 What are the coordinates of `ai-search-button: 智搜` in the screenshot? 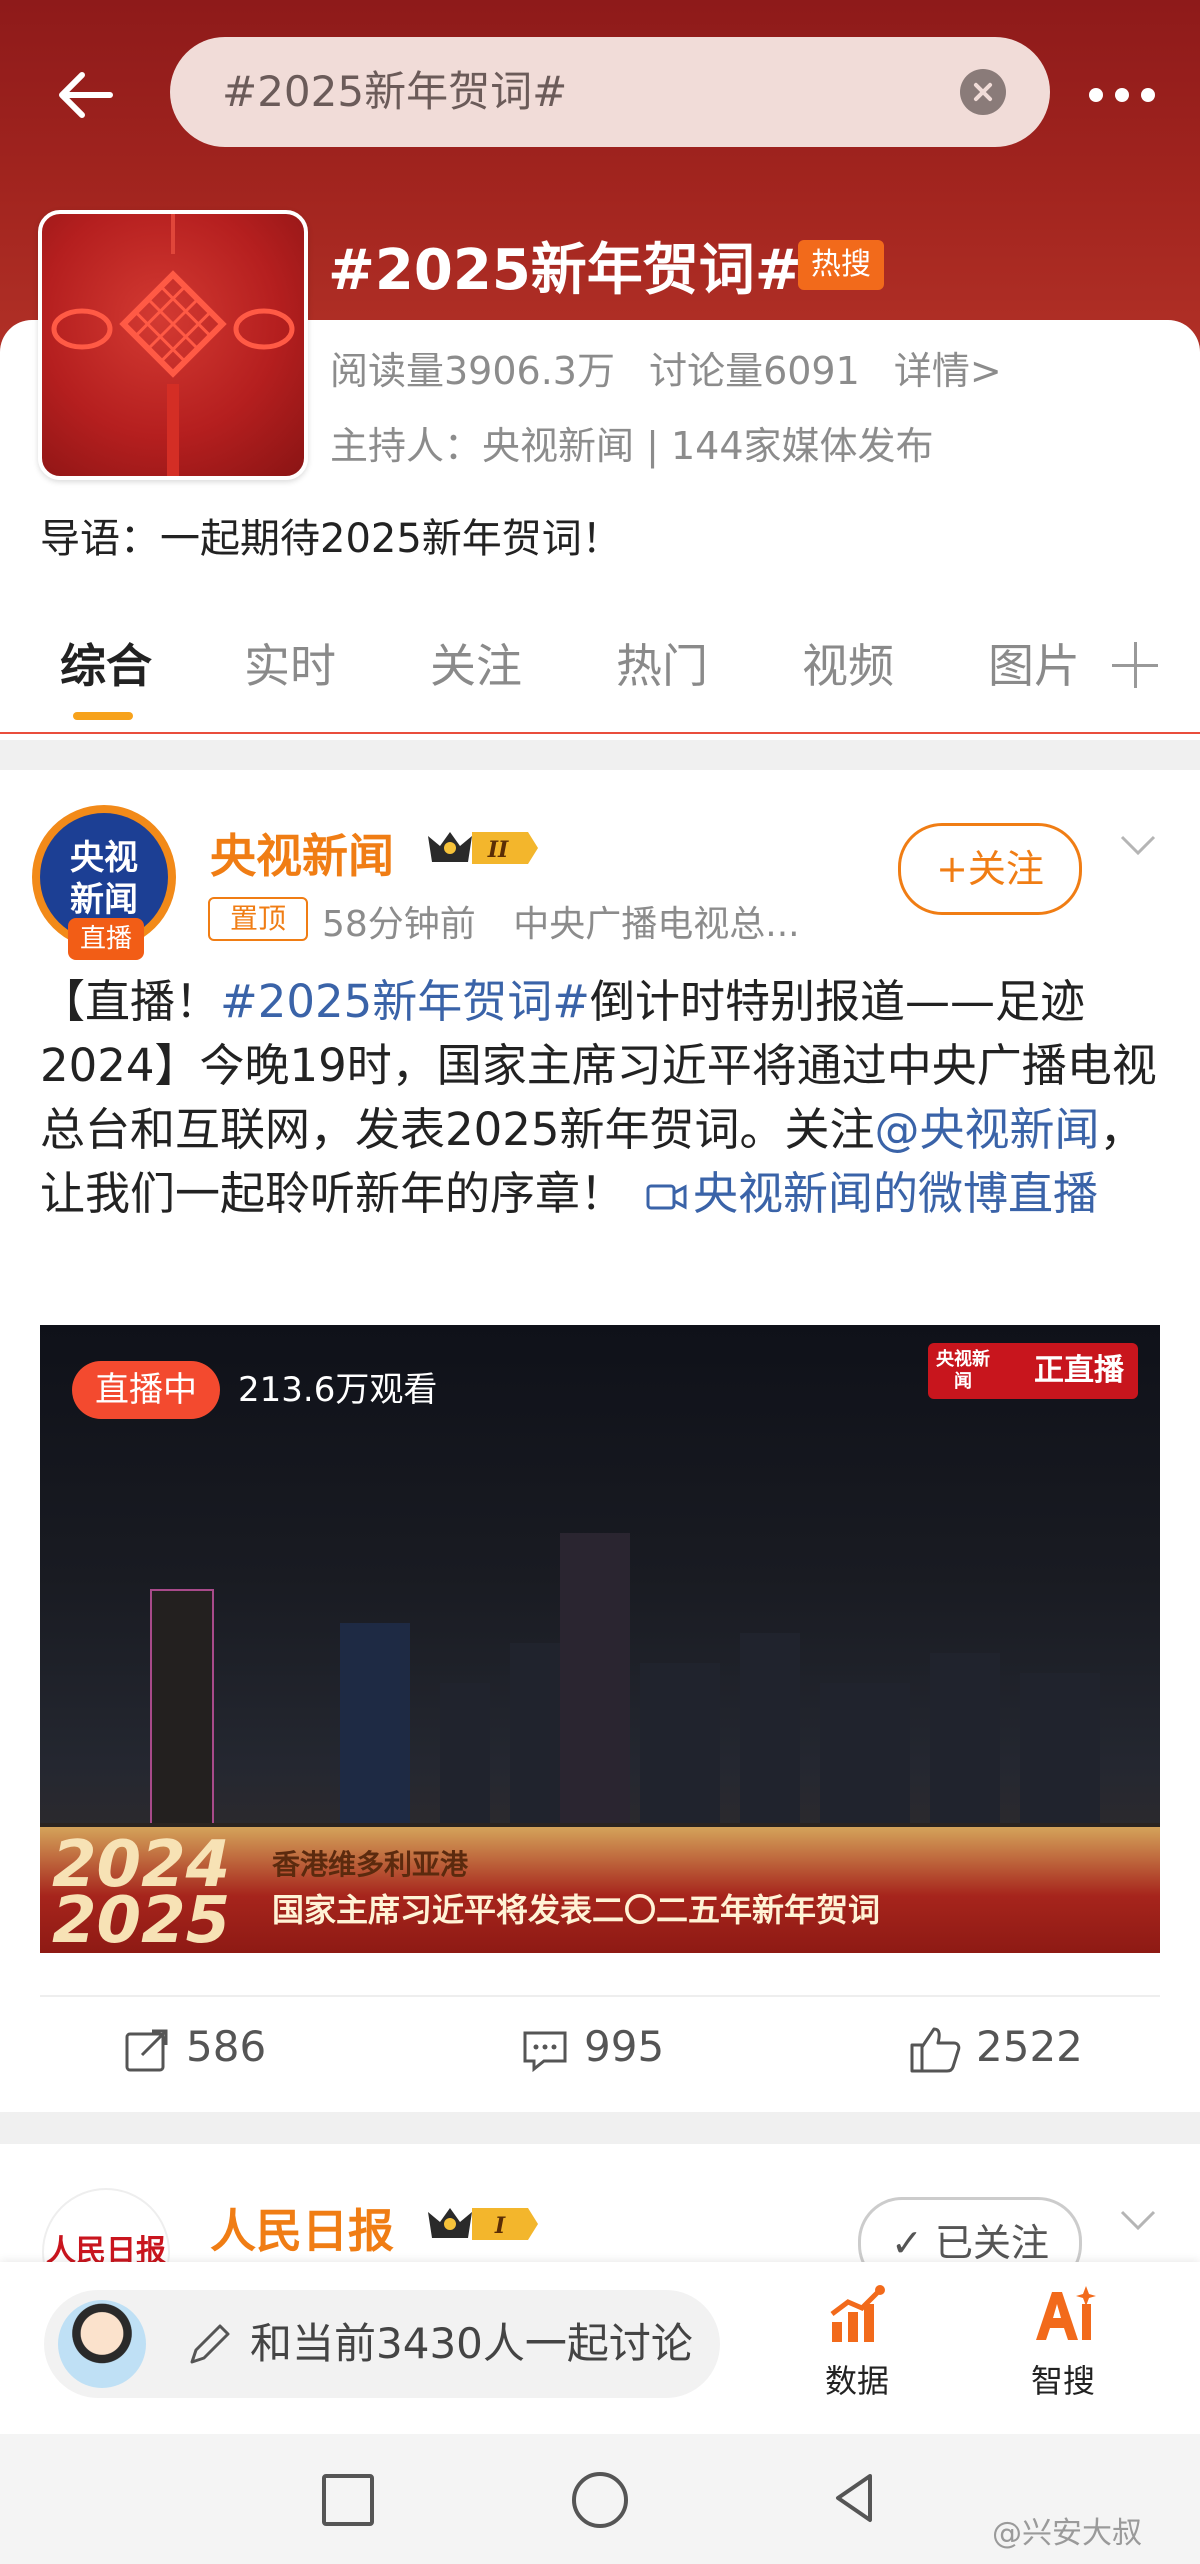 It's located at (1063, 2342).